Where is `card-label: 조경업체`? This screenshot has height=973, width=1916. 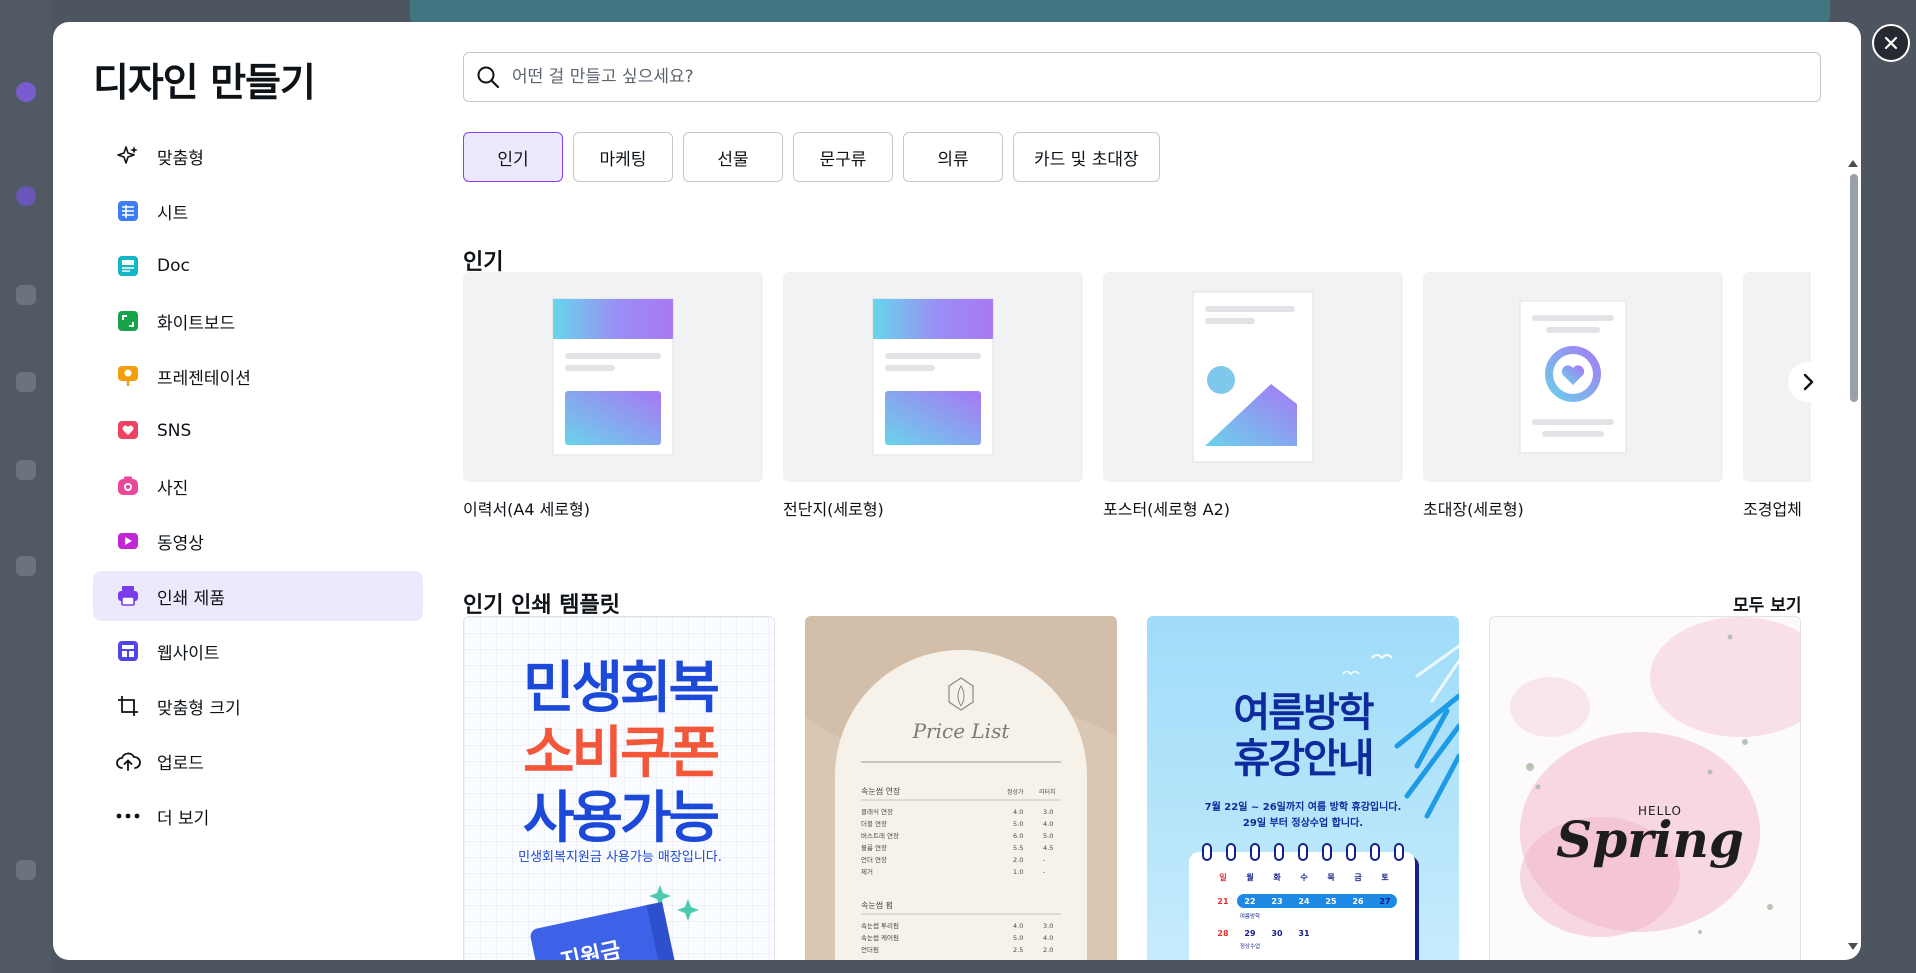 card-label: 조경업체 is located at coordinates (1772, 509).